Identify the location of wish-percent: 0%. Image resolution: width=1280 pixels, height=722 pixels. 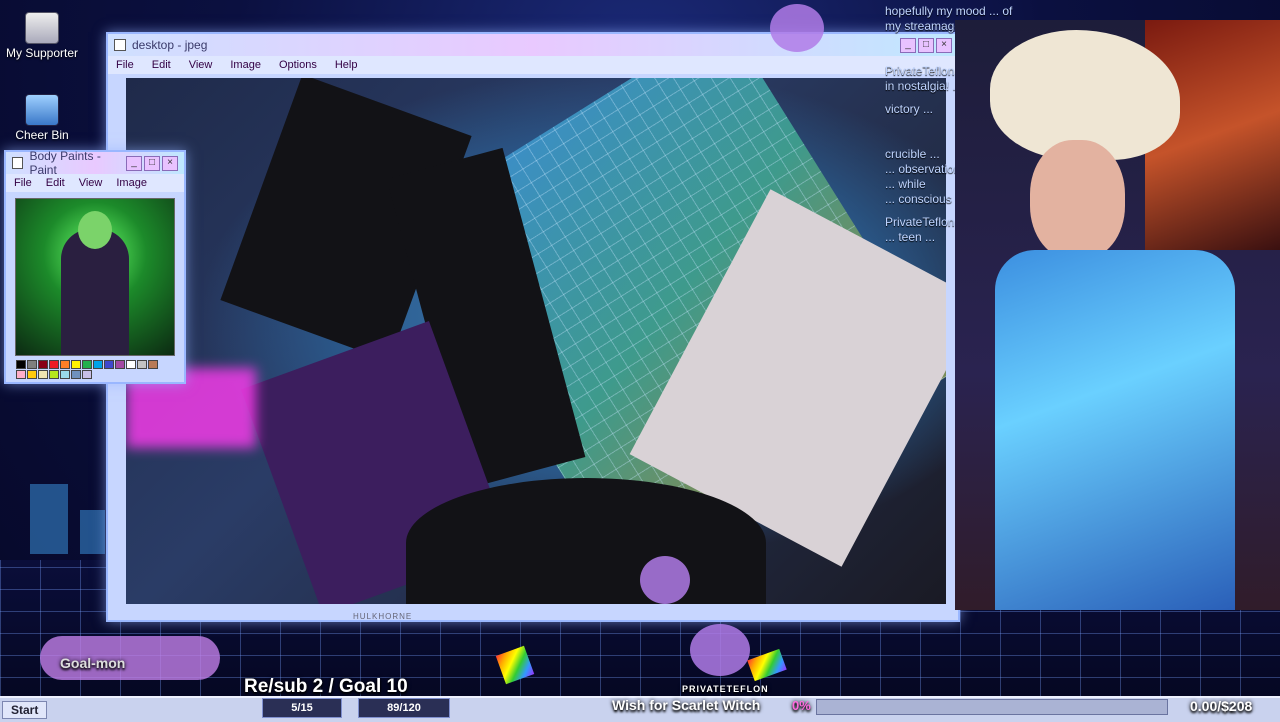
(801, 705).